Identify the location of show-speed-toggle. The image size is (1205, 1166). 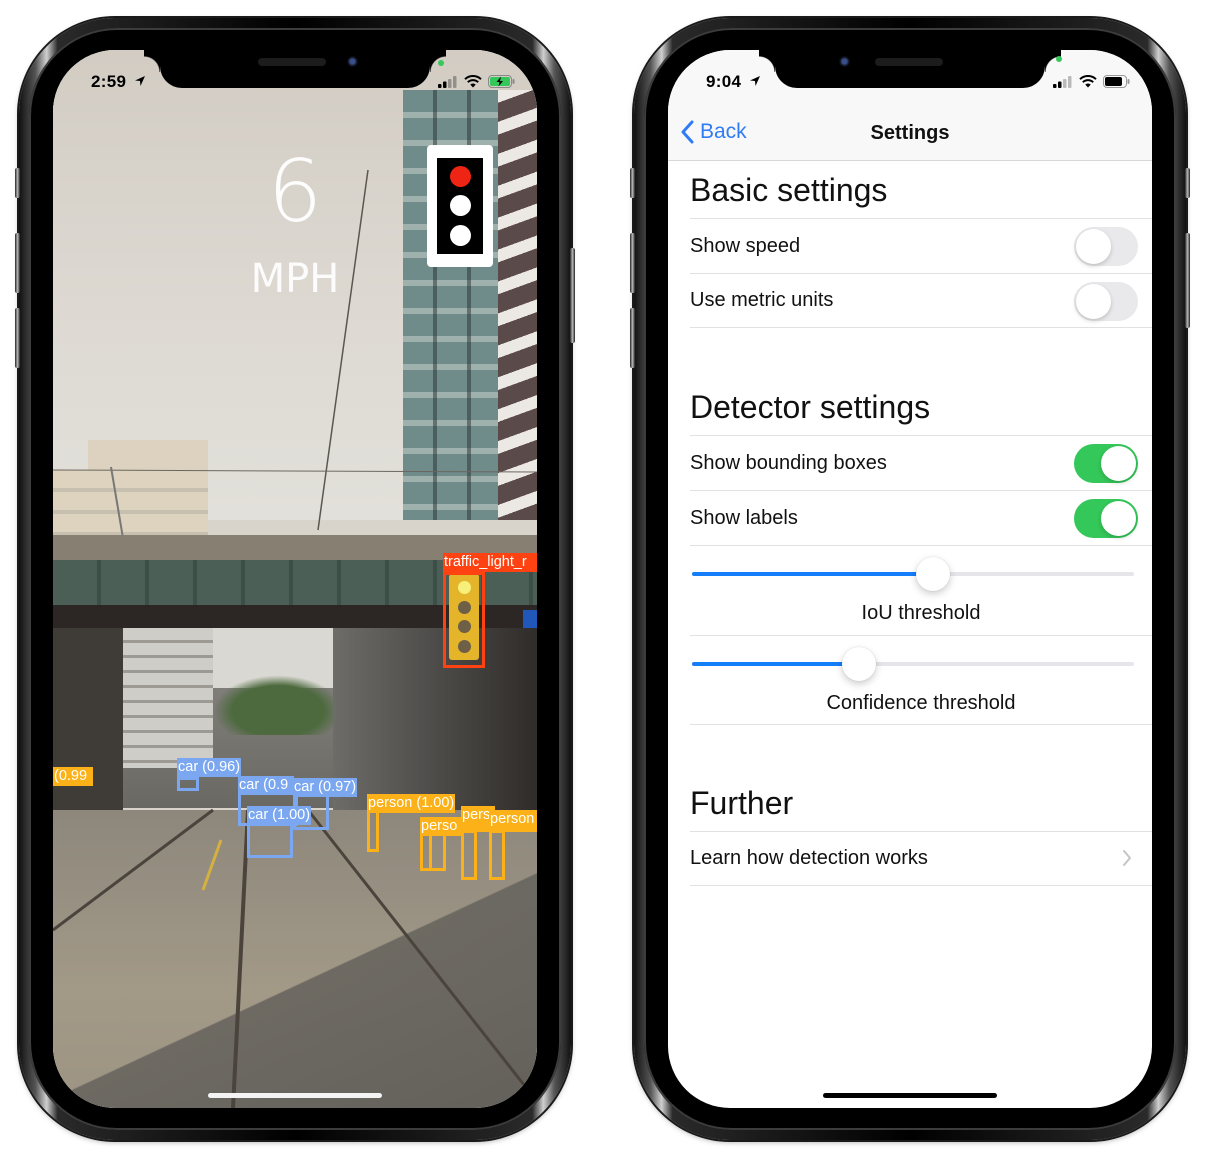
(1106, 246).